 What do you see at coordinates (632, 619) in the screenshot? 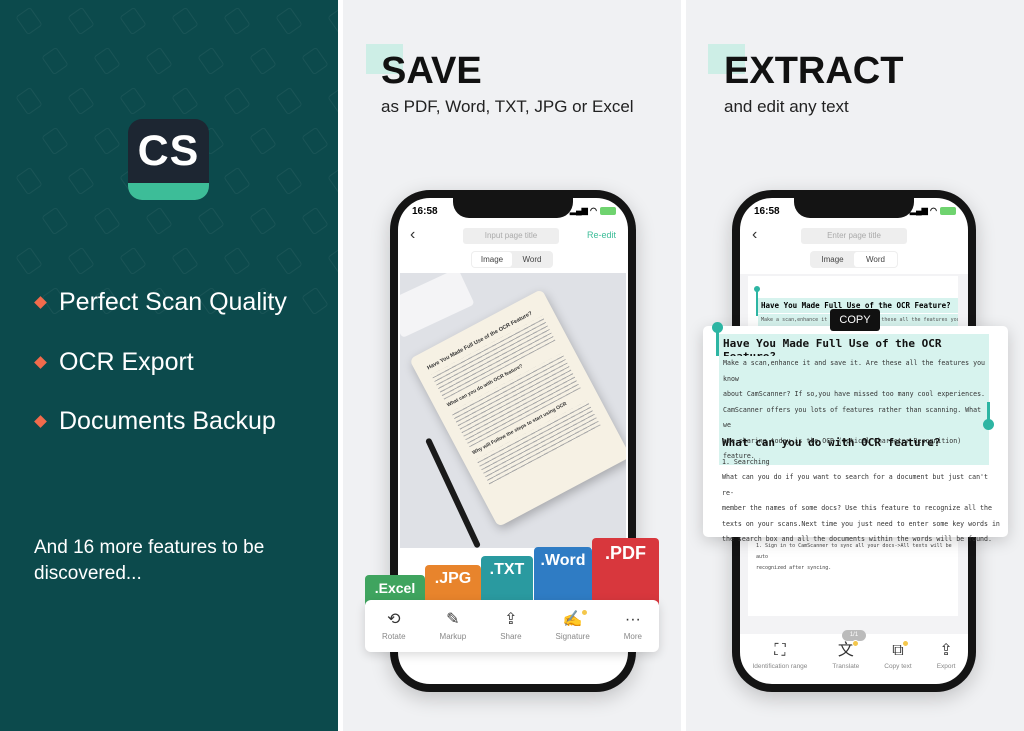
I see `more-icon: ···` at bounding box center [632, 619].